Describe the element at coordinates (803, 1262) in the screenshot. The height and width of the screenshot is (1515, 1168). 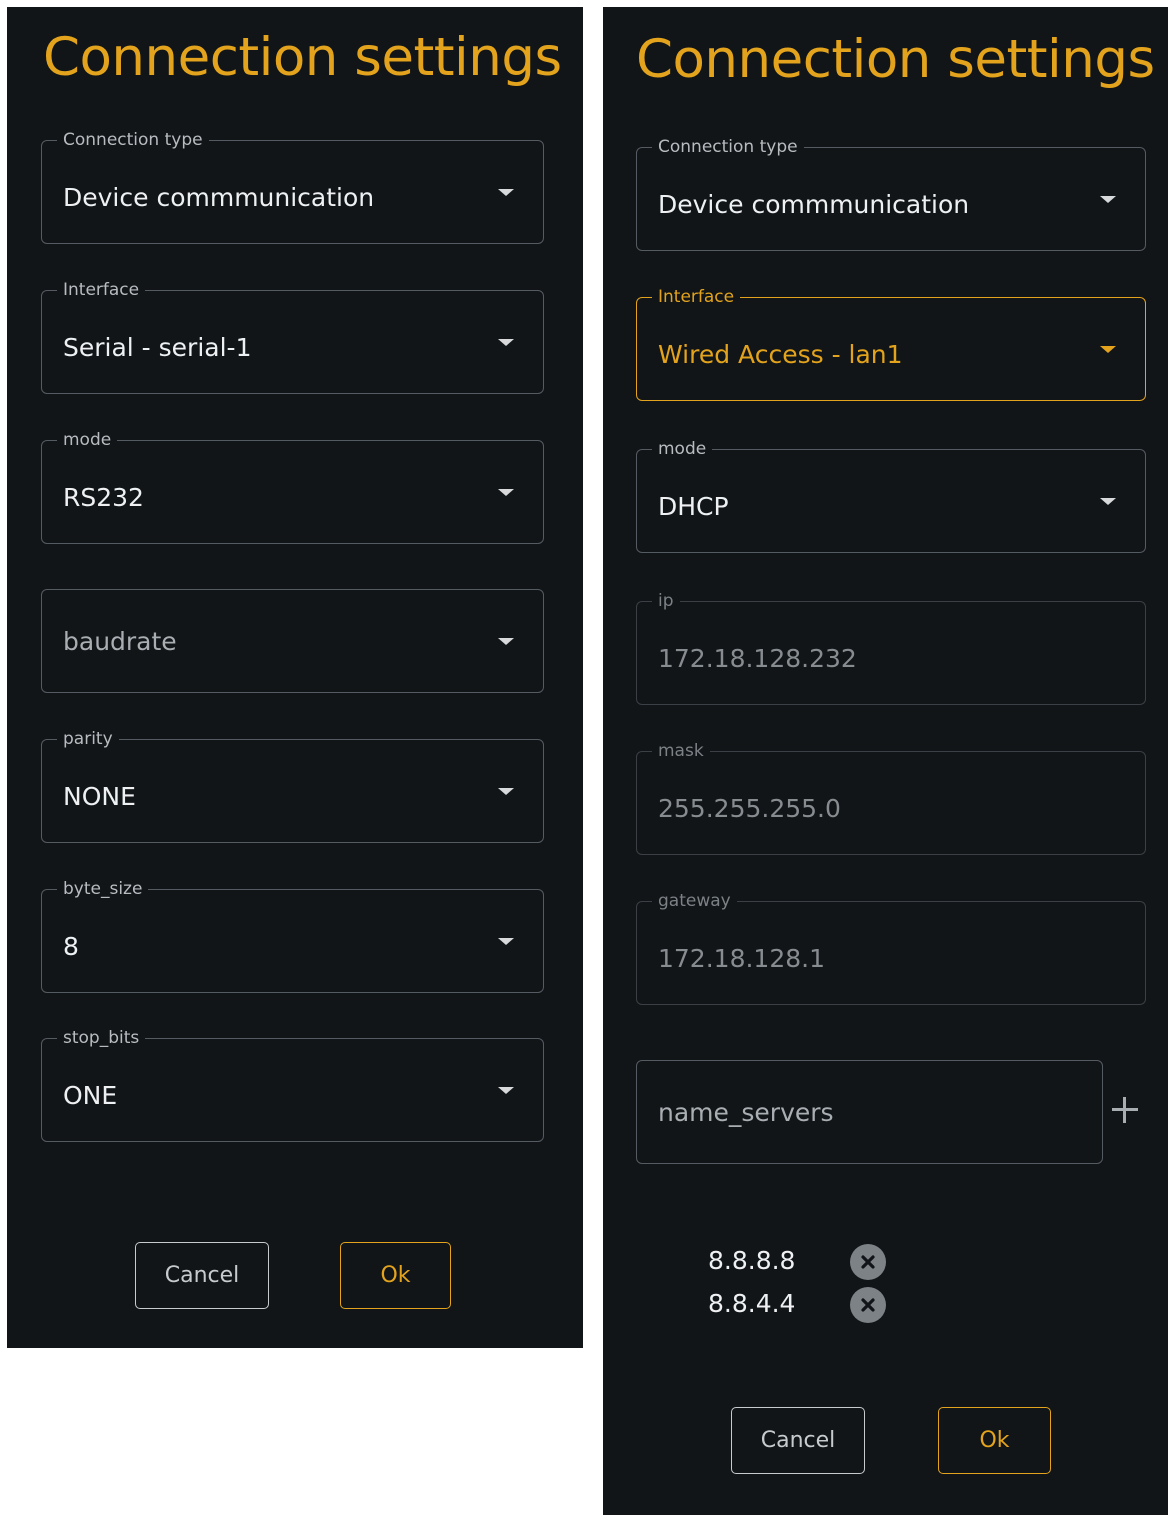
I see `list-item: 8.8.8.8` at that location.